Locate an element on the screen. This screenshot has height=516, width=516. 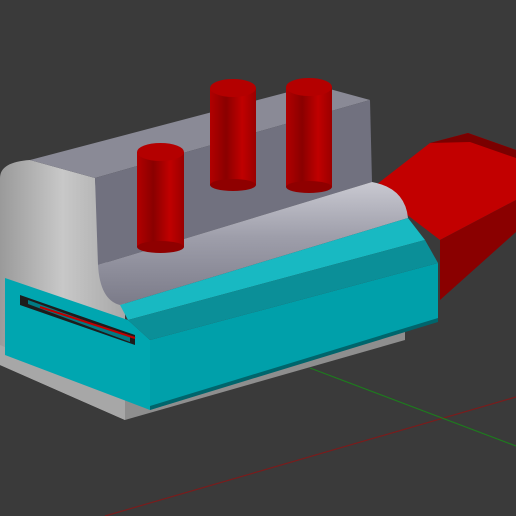
cylinder-middle-top is located at coordinates (233, 88).